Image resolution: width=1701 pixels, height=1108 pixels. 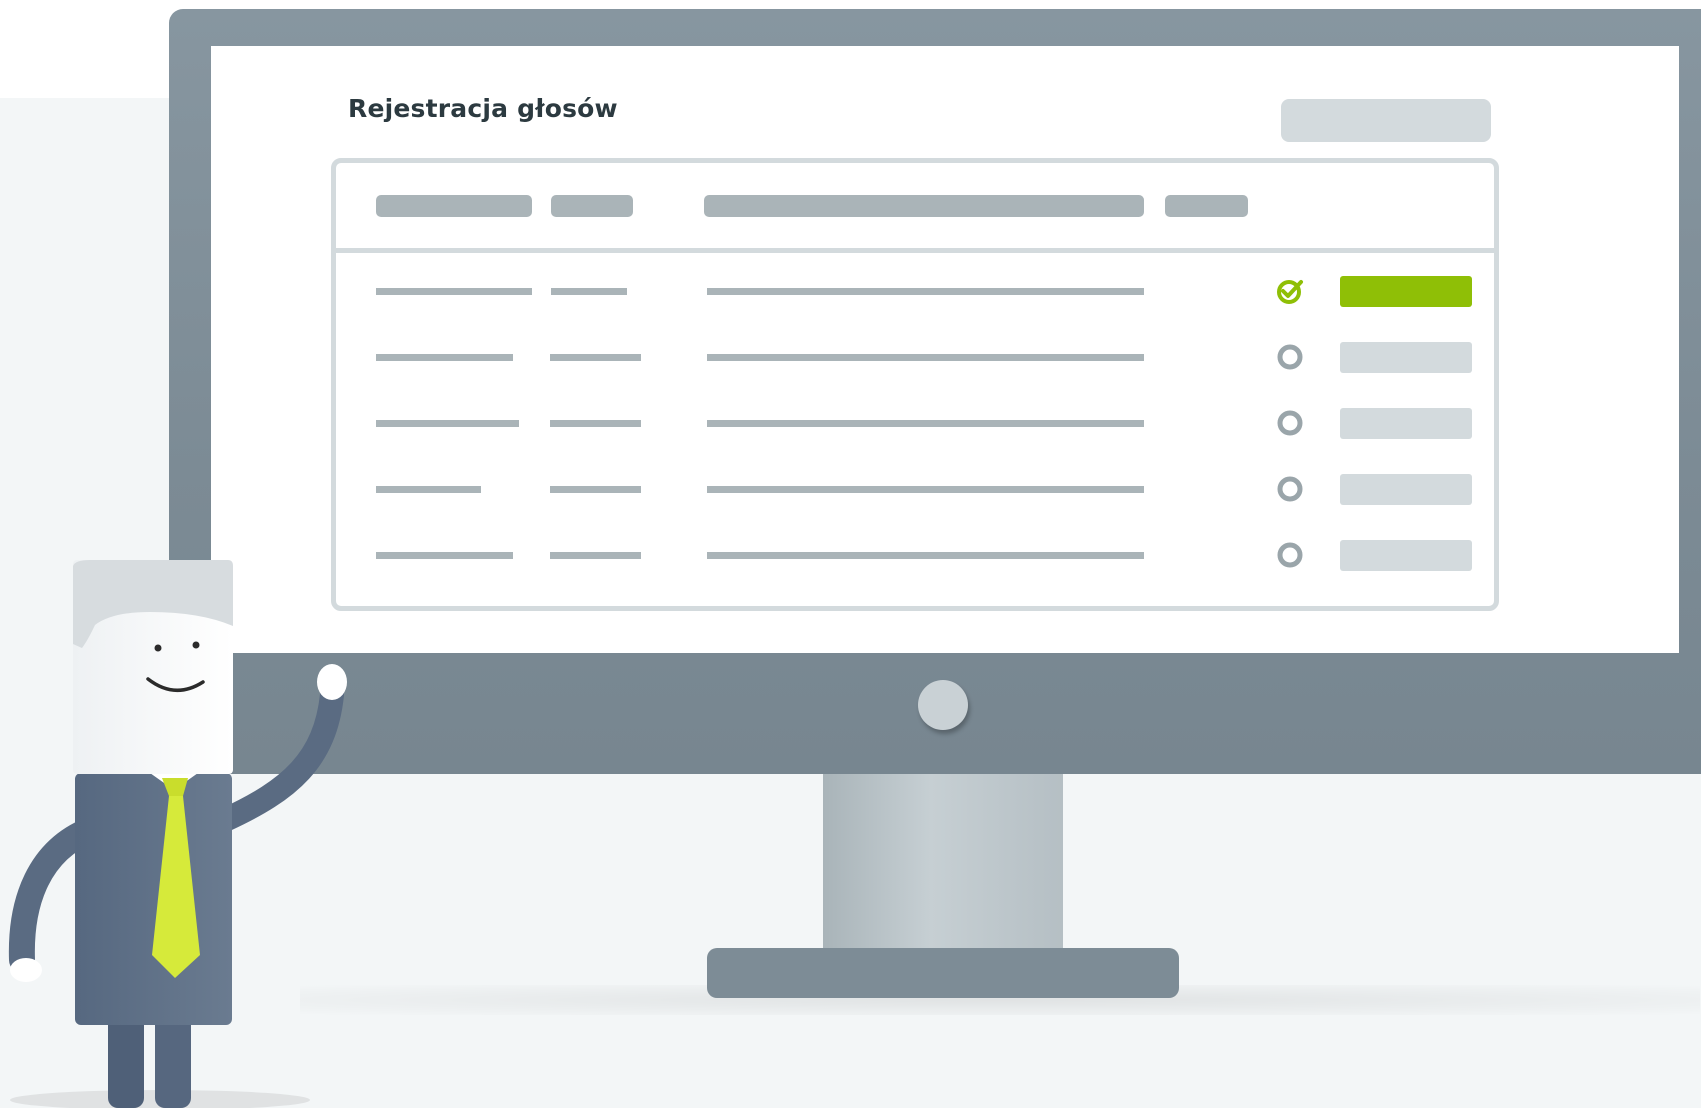 I want to click on check-circle-icon, so click(x=1290, y=291).